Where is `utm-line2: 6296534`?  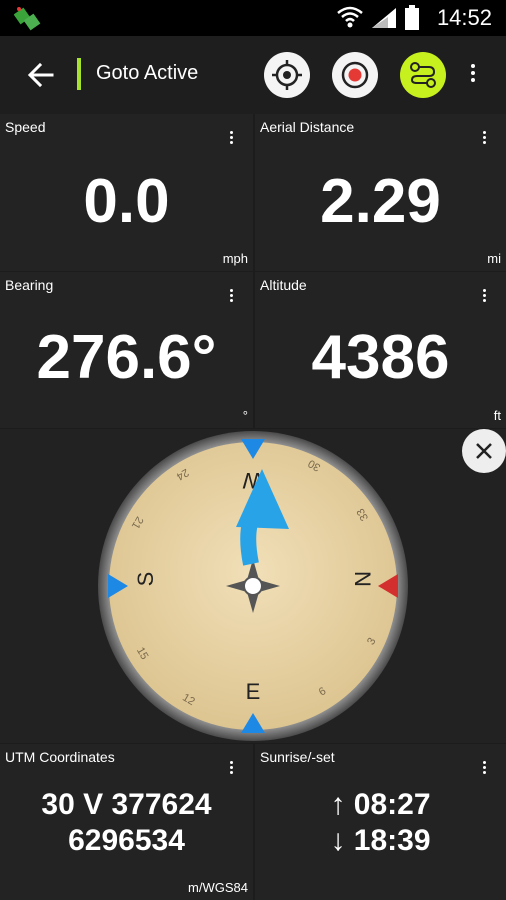 utm-line2: 6296534 is located at coordinates (126, 840).